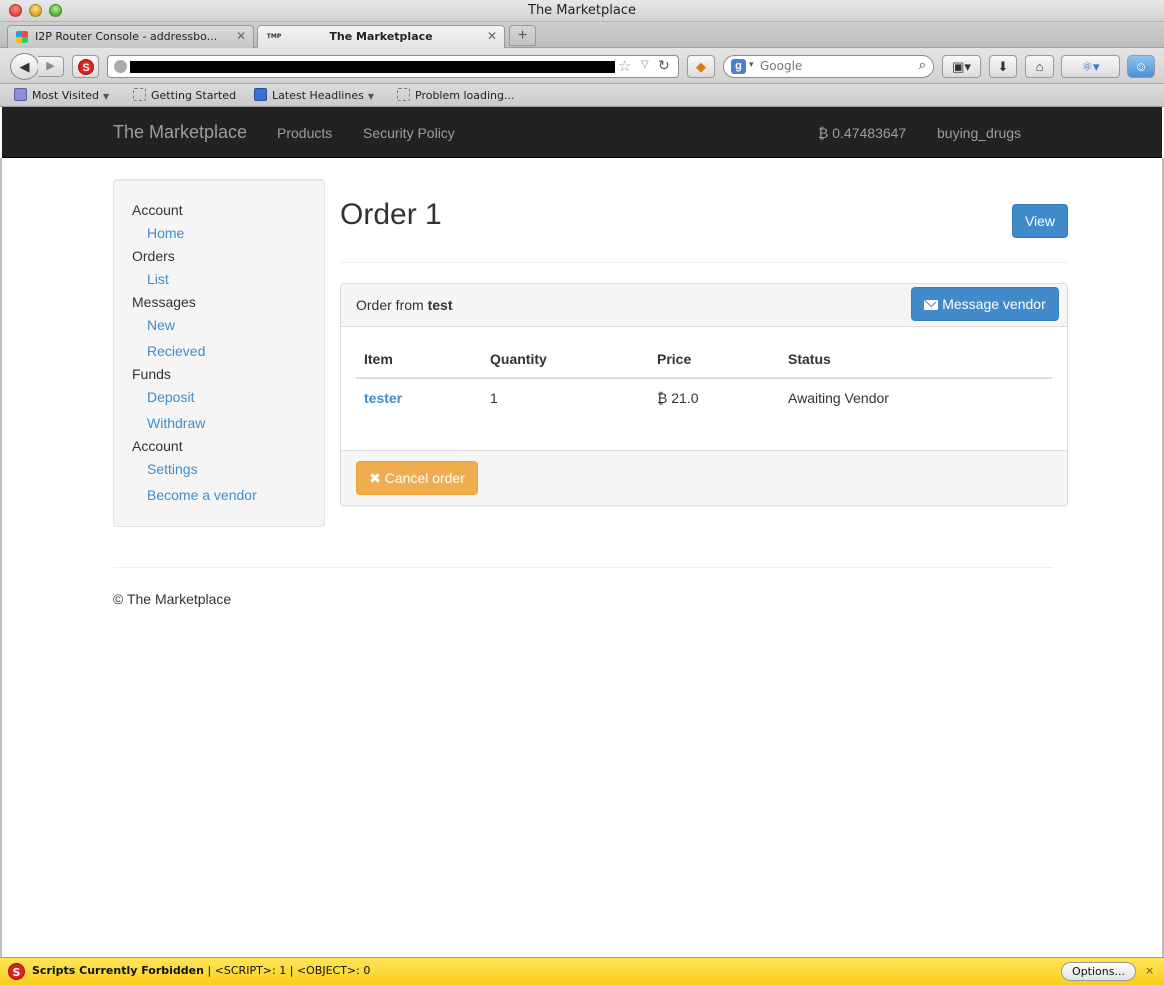 This screenshot has width=1164, height=985. I want to click on network-icon: ⚛▾, so click(1090, 66).